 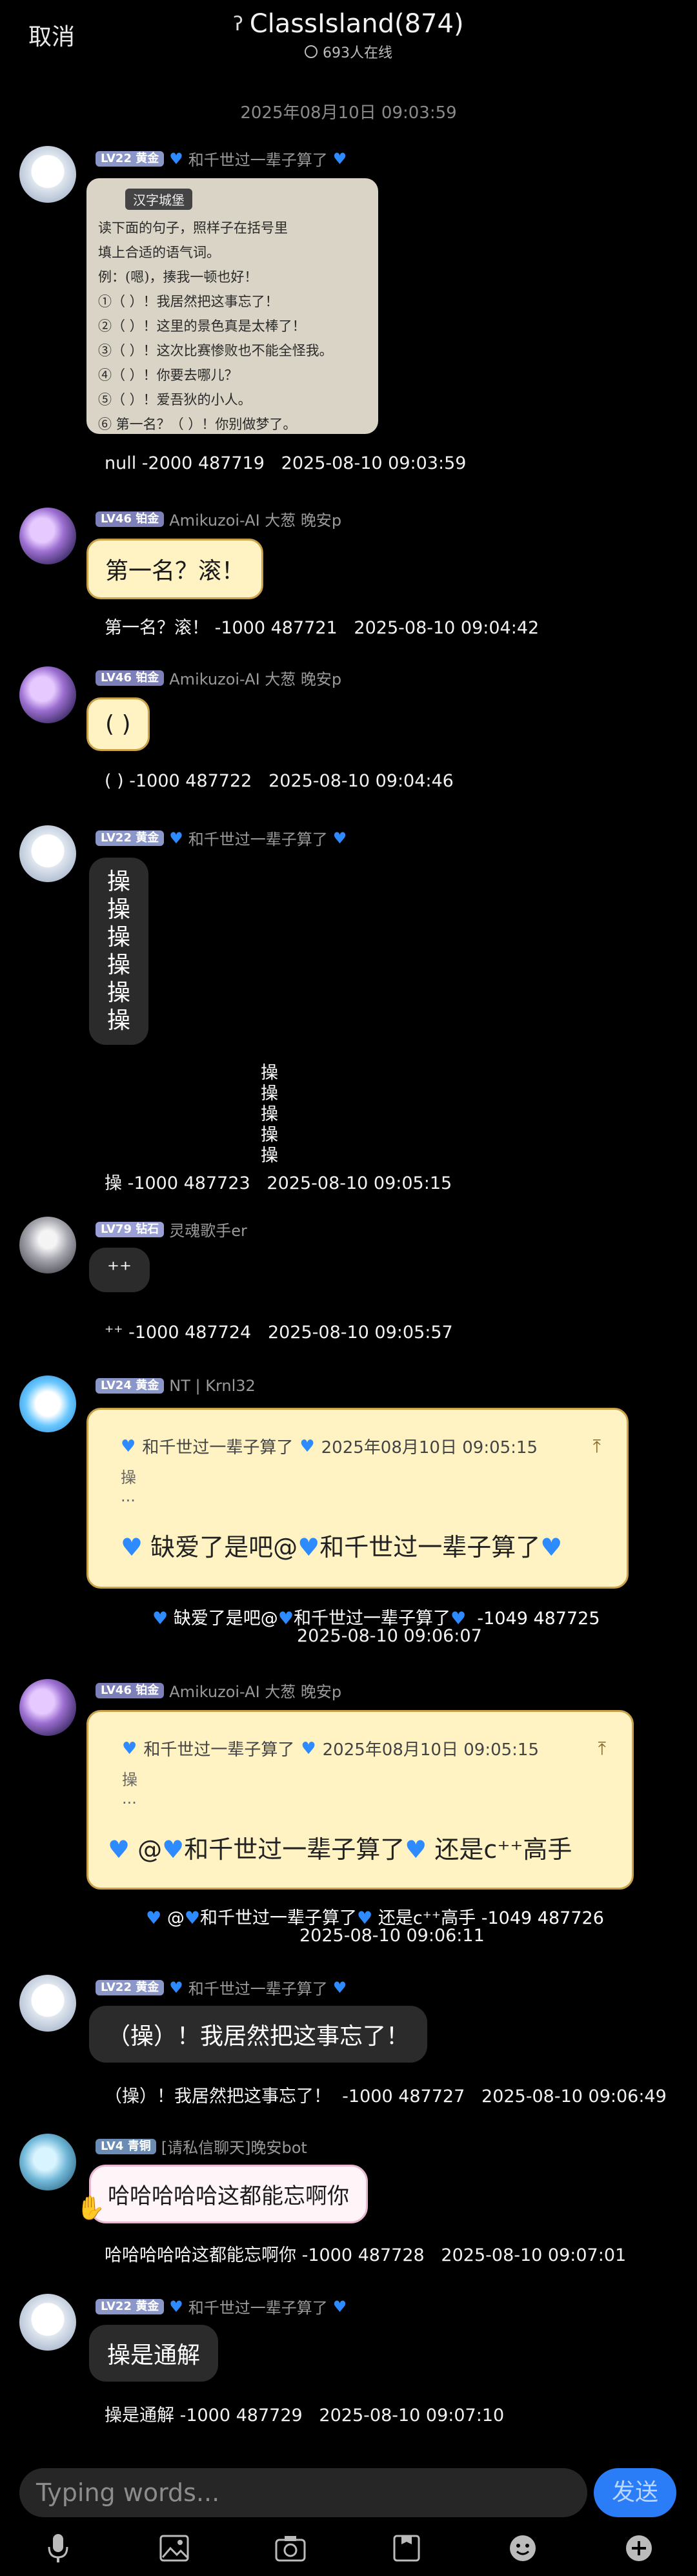 I want to click on send-button: 发送, so click(x=635, y=2492).